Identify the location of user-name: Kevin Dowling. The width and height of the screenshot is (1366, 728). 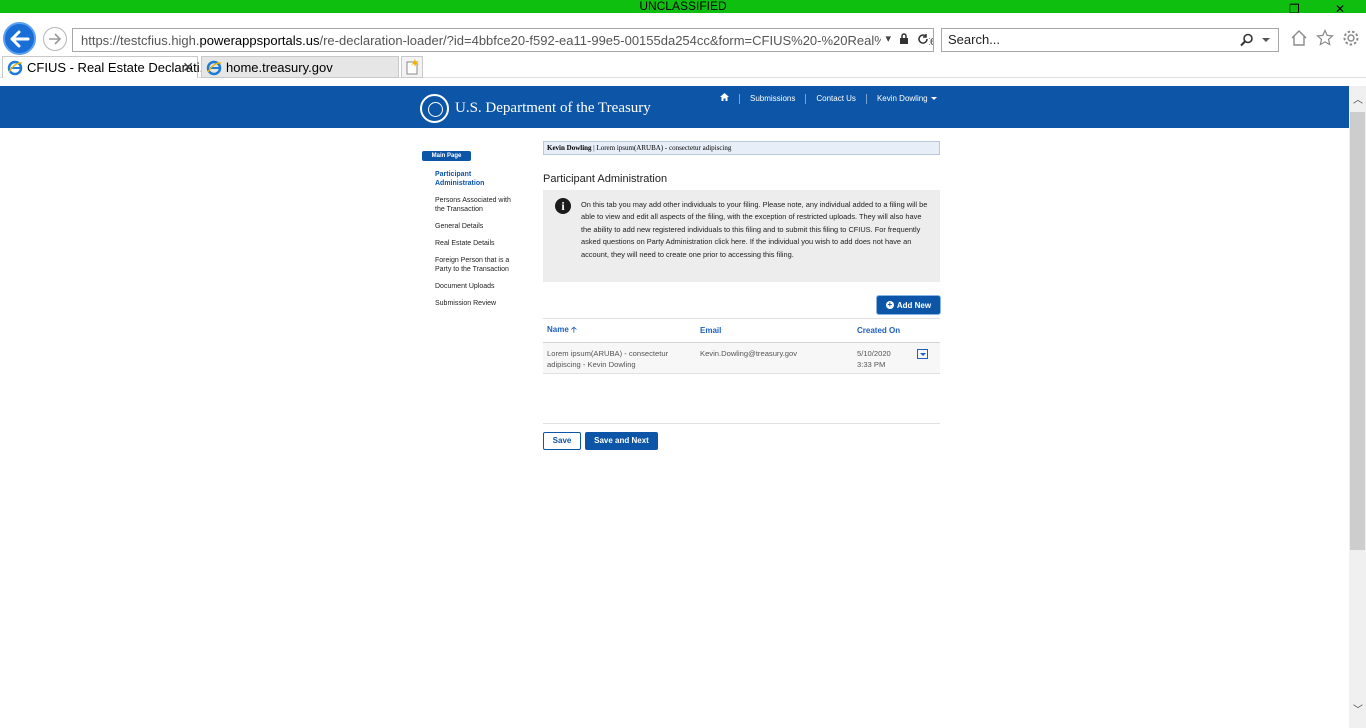
(902, 98).